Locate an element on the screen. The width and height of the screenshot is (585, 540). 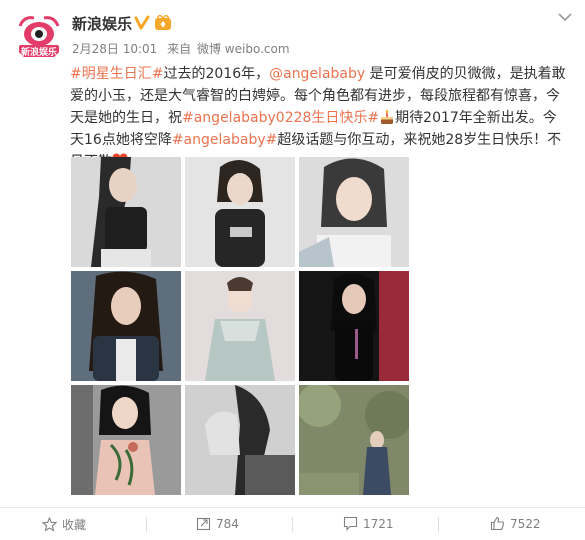
like-count: 7522 is located at coordinates (525, 524).